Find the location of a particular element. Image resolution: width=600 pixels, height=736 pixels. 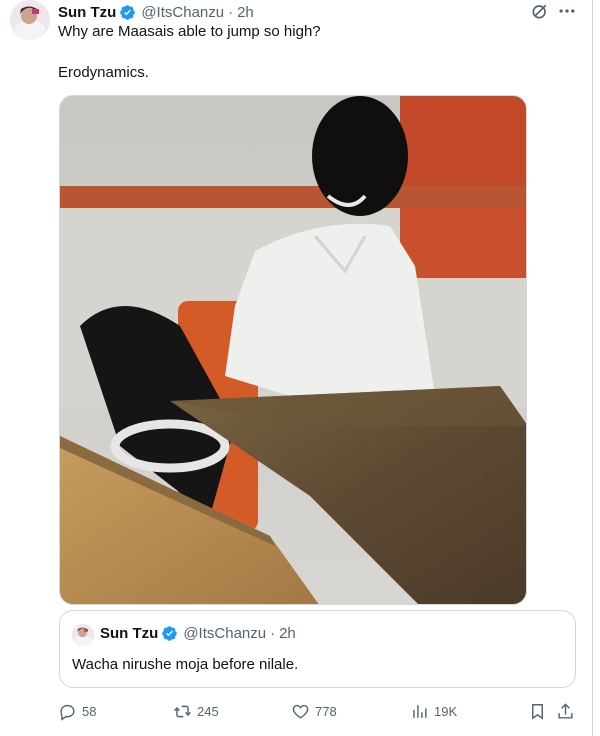

grok-icon is located at coordinates (540, 11).